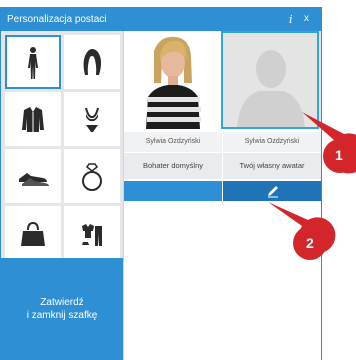  I want to click on category-body, so click(33, 62).